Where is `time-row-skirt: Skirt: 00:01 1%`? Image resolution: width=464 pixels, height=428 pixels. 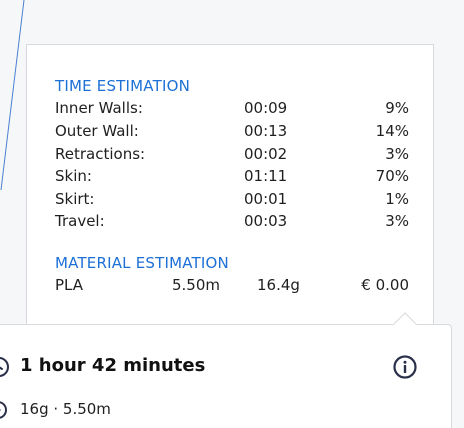 time-row-skirt: Skirt: 00:01 1% is located at coordinates (232, 201).